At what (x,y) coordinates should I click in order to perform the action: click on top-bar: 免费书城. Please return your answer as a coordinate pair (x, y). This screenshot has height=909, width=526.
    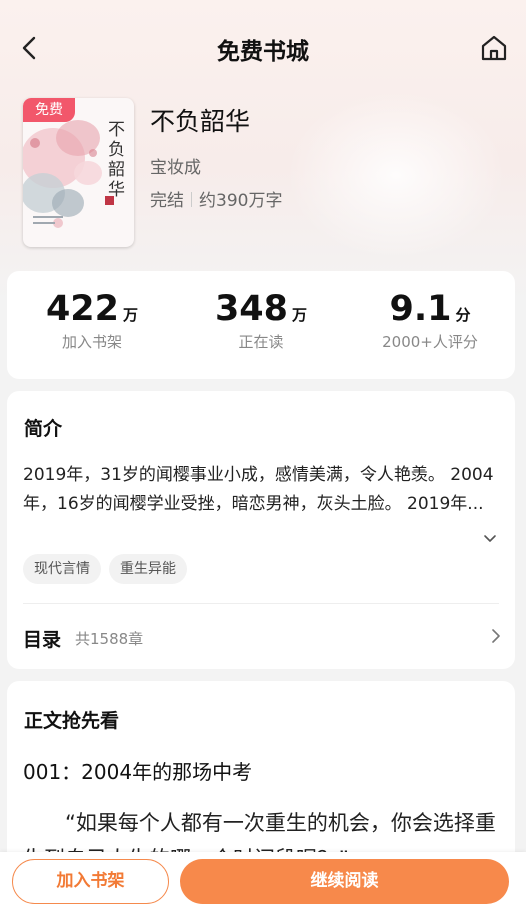
    Looking at the image, I should click on (263, 48).